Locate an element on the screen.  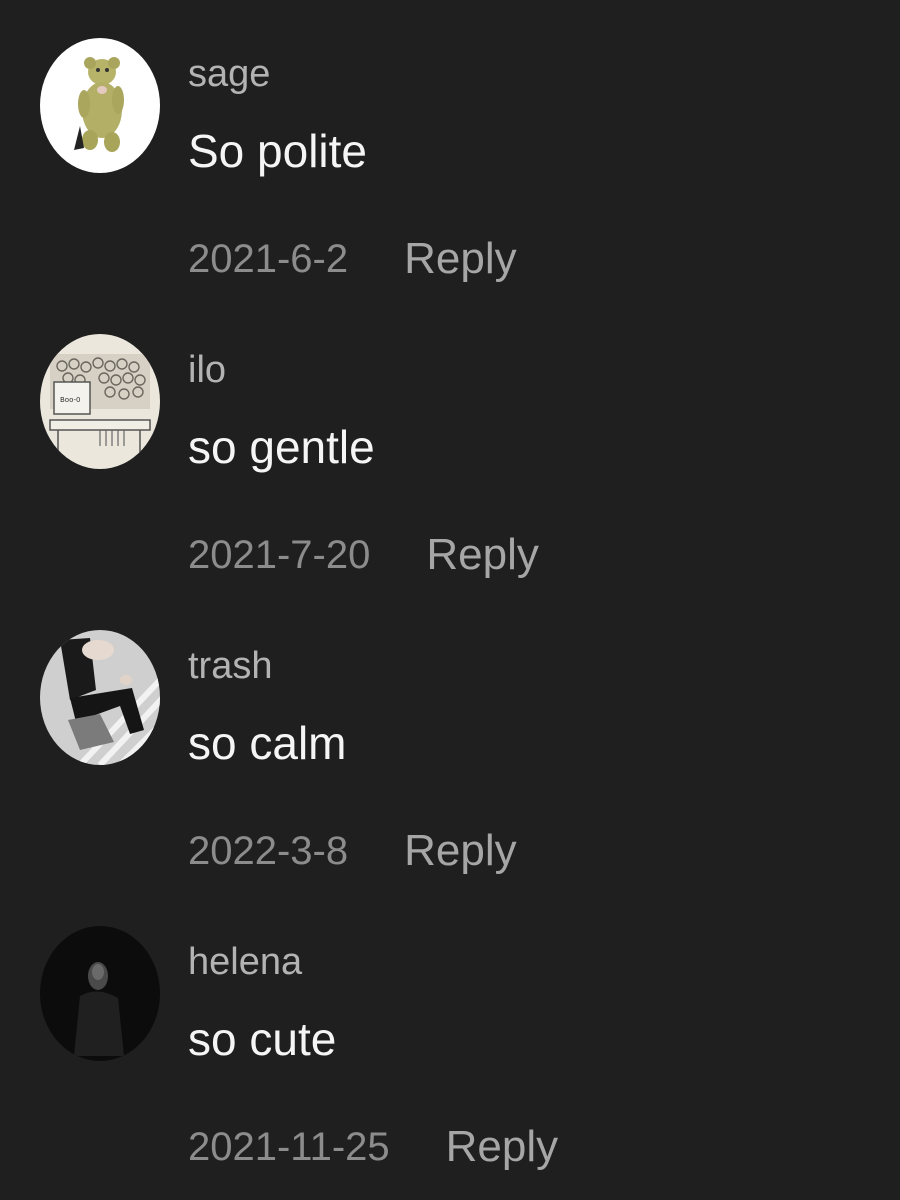
comment-text: so cute is located at coordinates (262, 1039).